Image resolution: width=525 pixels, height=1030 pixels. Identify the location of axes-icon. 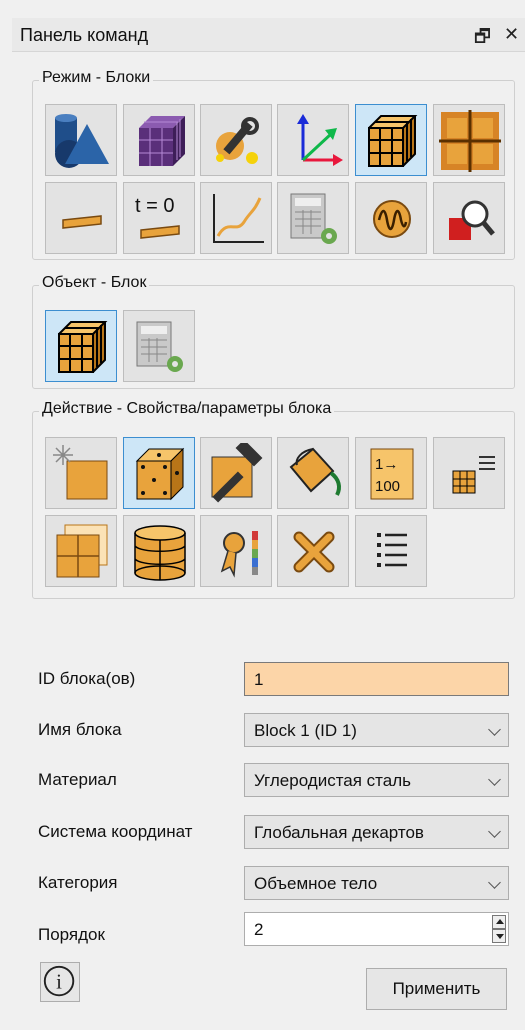
(320, 140).